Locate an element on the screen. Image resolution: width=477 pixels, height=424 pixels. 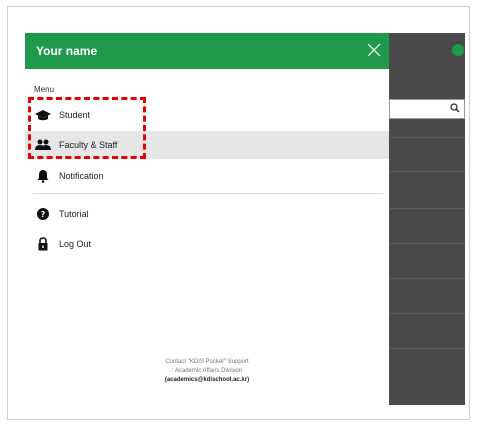
menu-item-label: Log Out is located at coordinates (75, 244).